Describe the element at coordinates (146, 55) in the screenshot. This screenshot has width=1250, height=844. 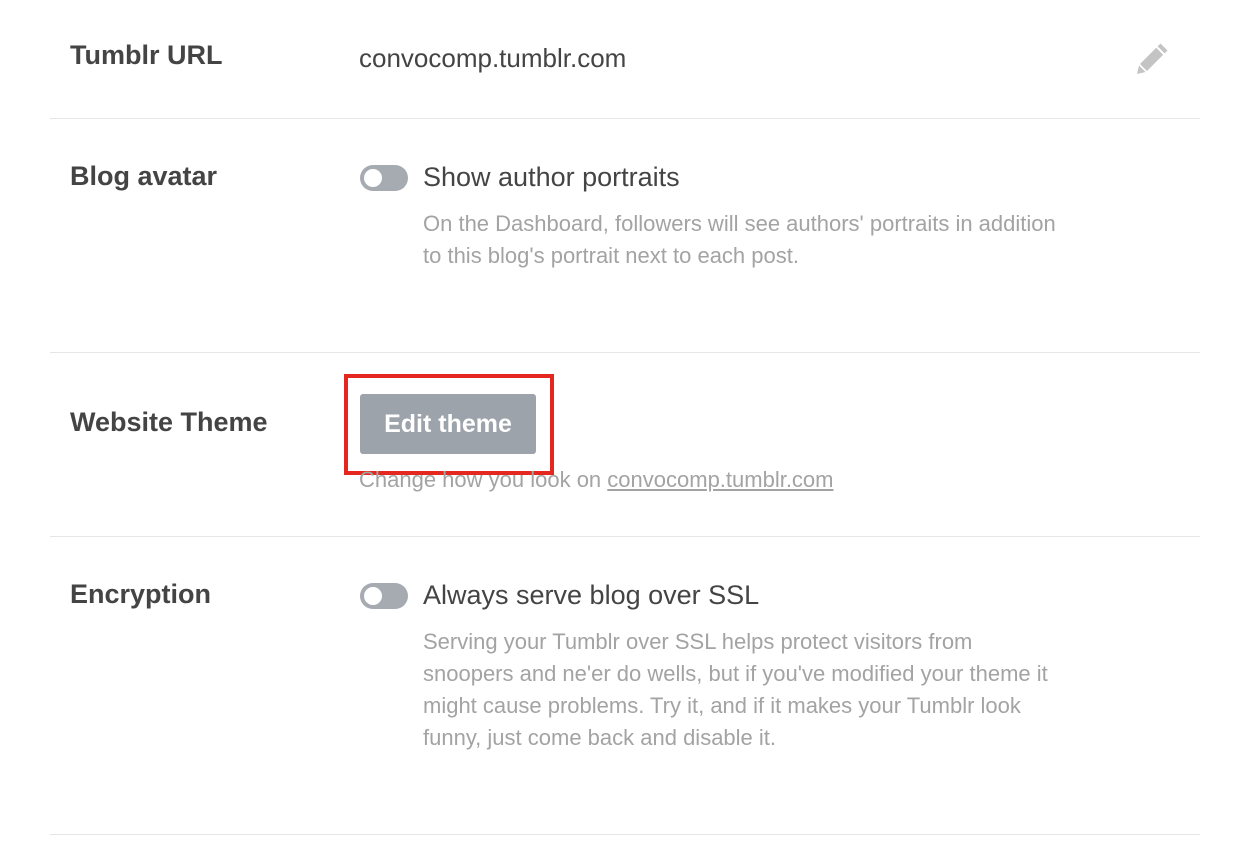
I see `tumblr-url-label: Tumblr URL` at that location.